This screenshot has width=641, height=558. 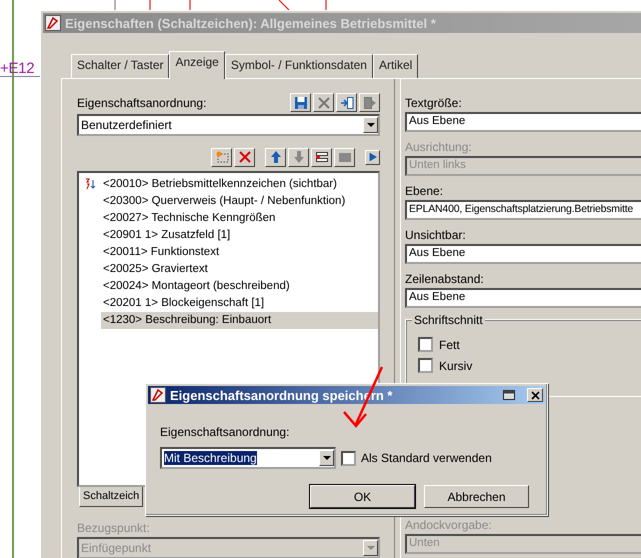 I want to click on window-icon, so click(x=509, y=395).